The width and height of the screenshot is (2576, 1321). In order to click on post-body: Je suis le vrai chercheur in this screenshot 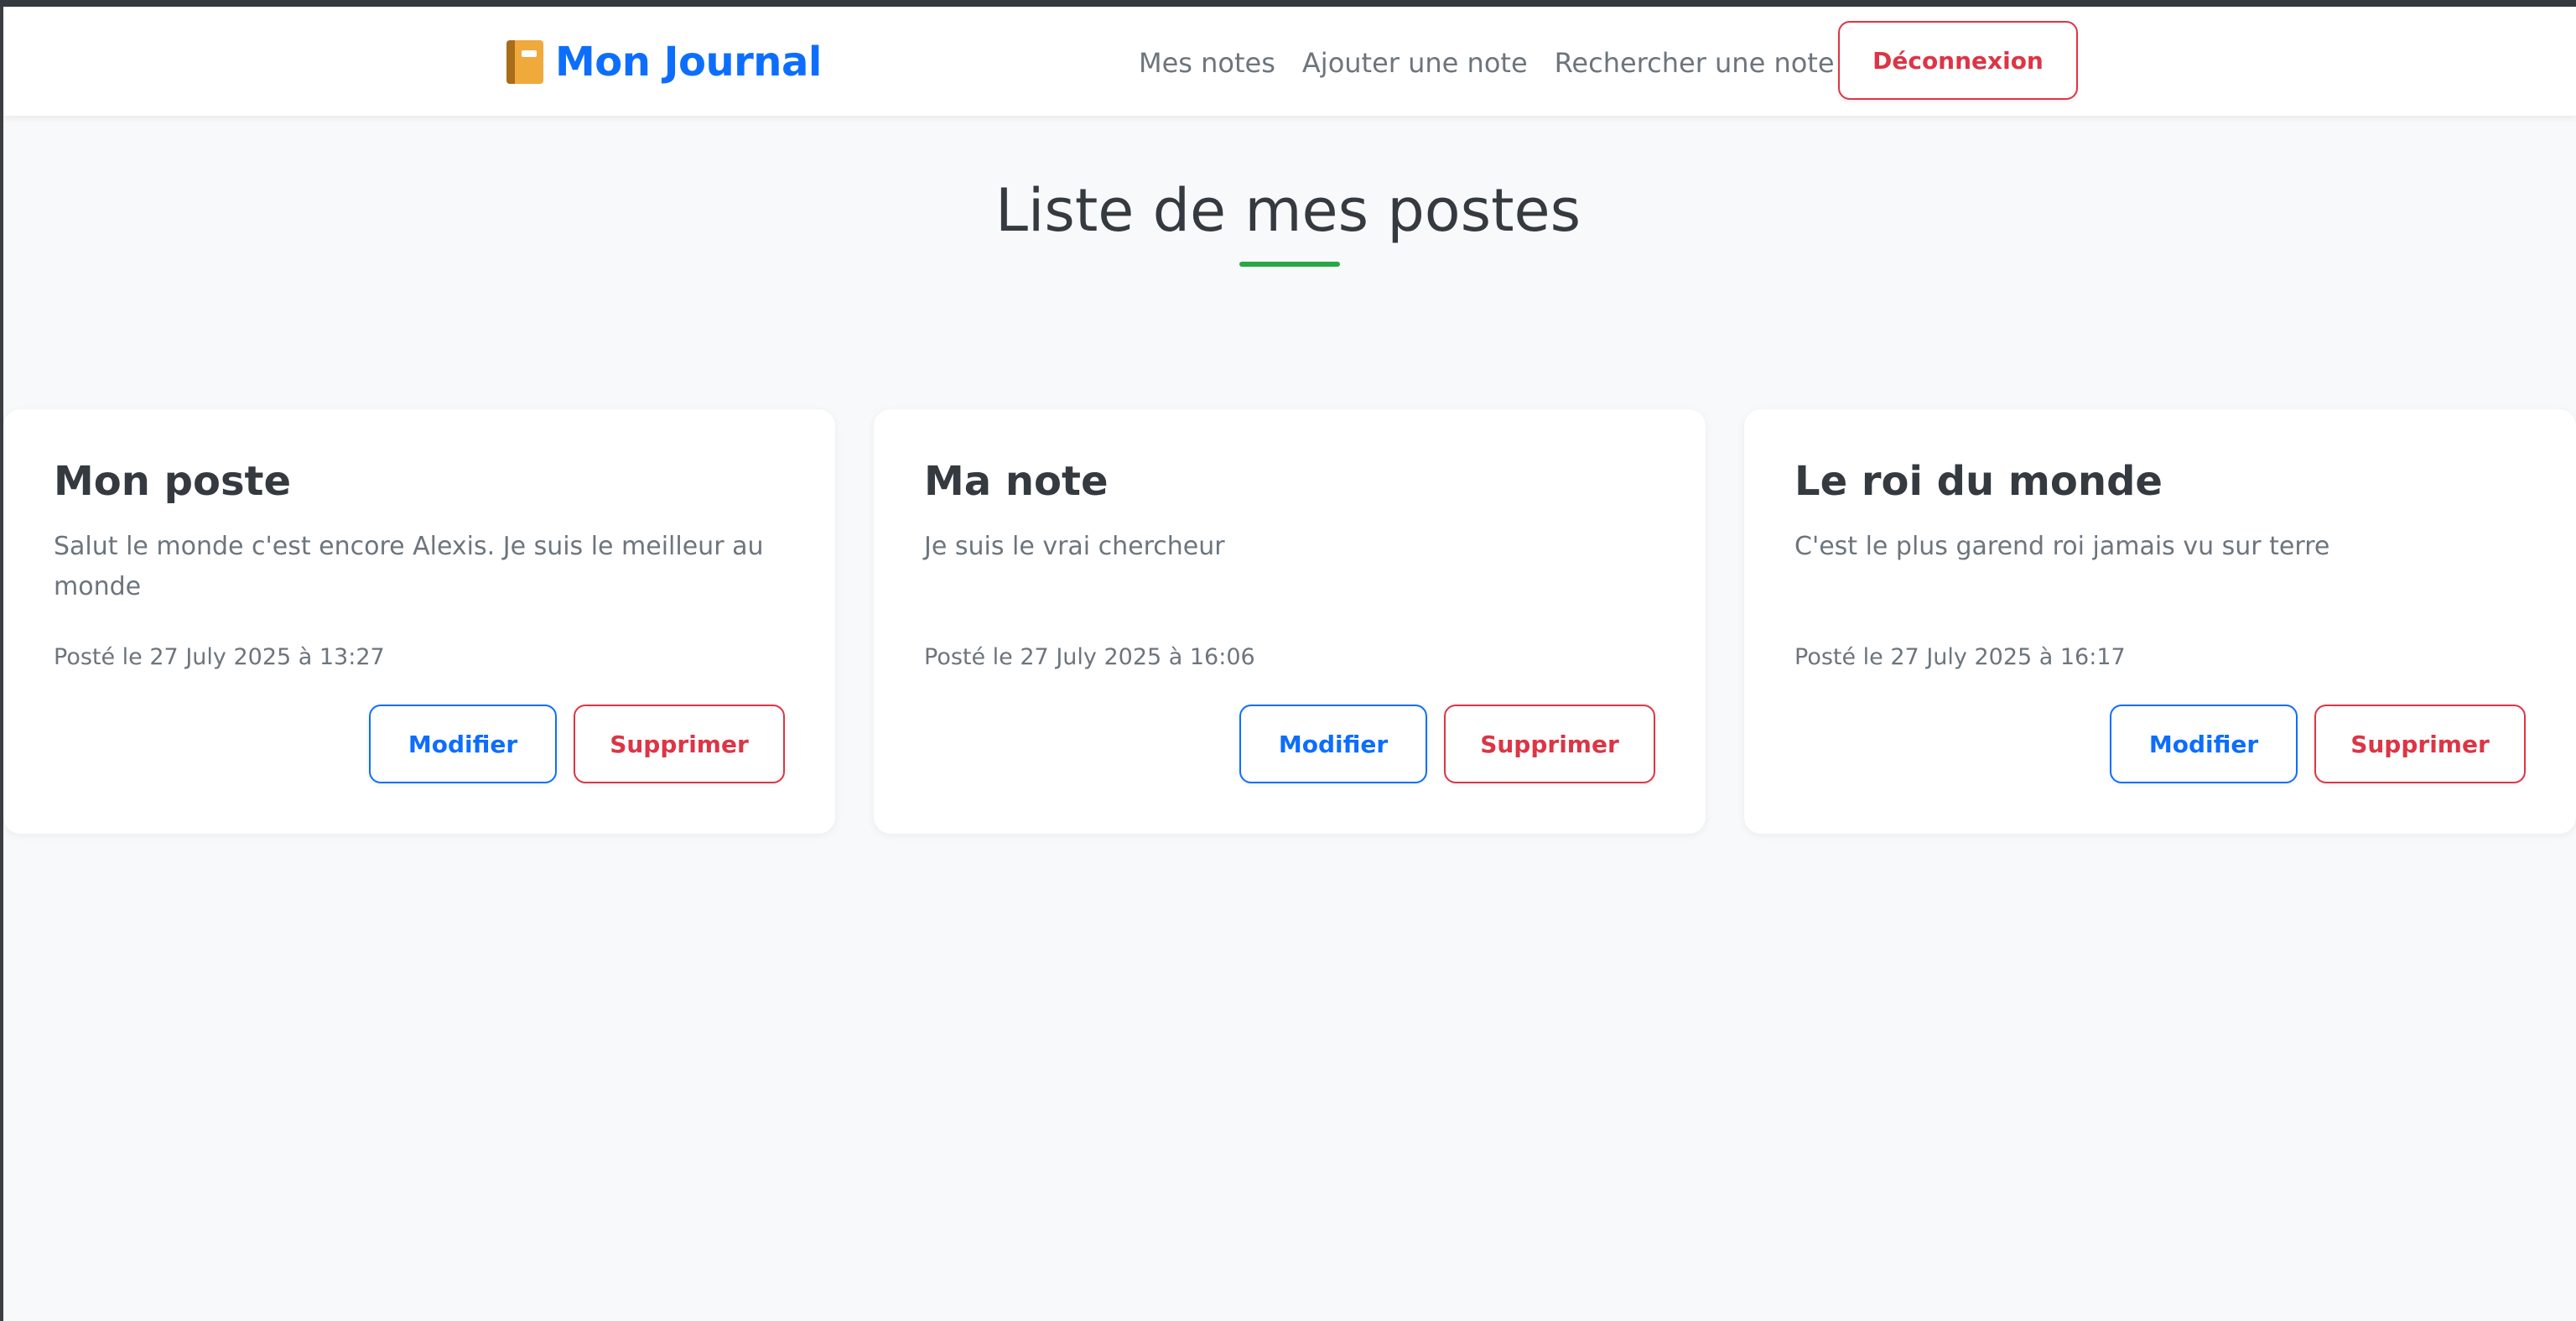, I will do `click(1074, 546)`.